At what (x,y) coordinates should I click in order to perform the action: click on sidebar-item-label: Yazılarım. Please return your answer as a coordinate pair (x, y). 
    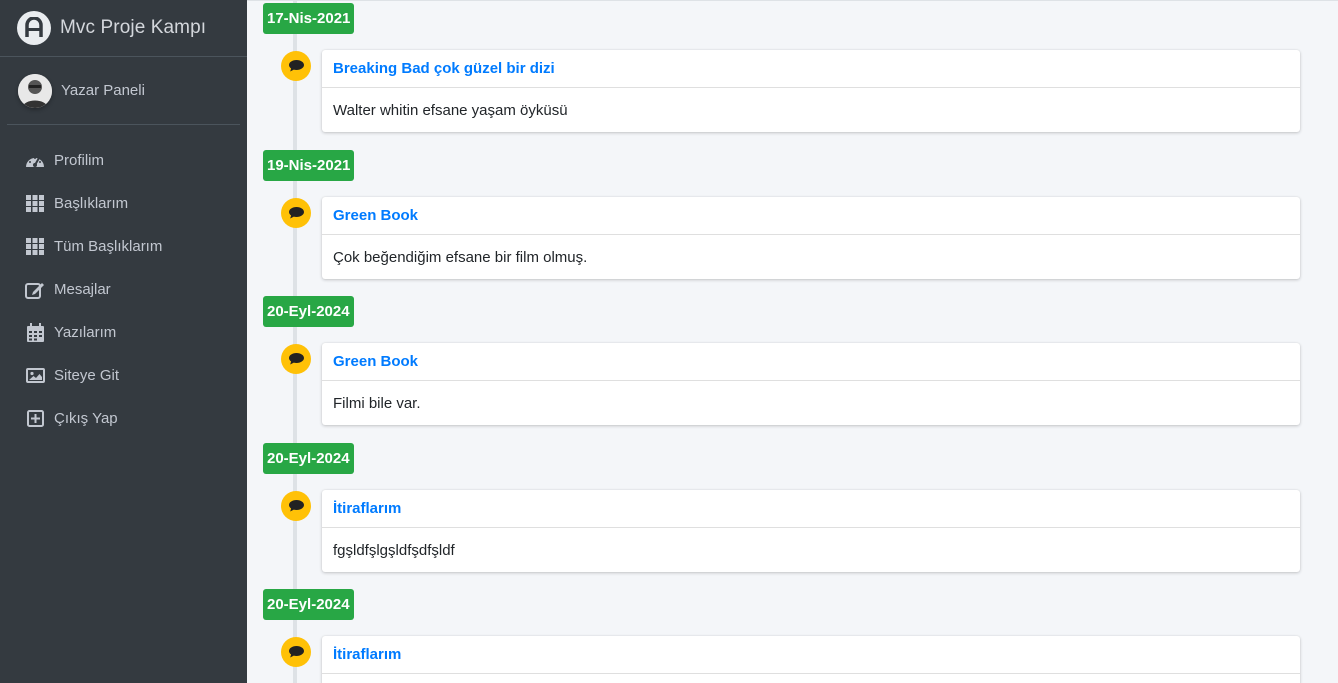
    Looking at the image, I should click on (85, 332).